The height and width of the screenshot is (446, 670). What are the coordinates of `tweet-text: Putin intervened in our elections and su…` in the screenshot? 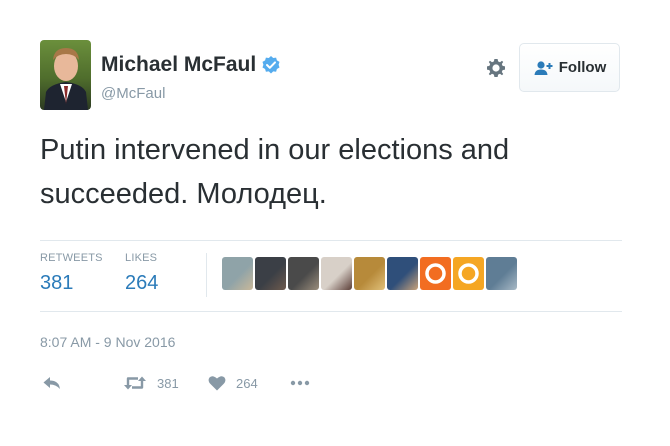 It's located at (275, 172).